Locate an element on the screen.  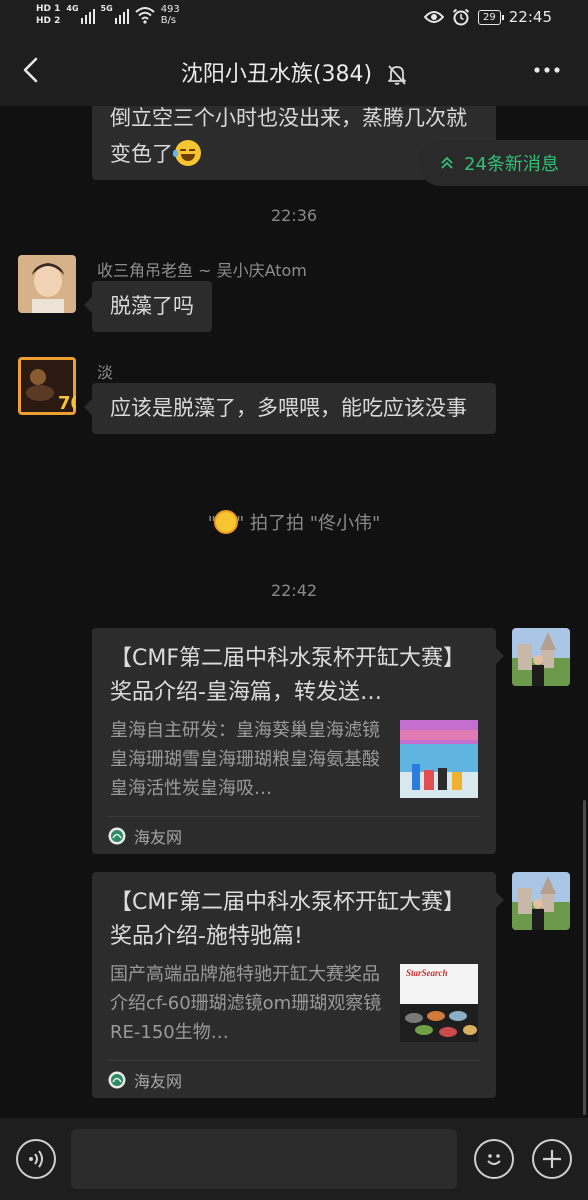
message-text: 倒立空三个小时也没出来，蒸腾几次就变色了 is located at coordinates (288, 136).